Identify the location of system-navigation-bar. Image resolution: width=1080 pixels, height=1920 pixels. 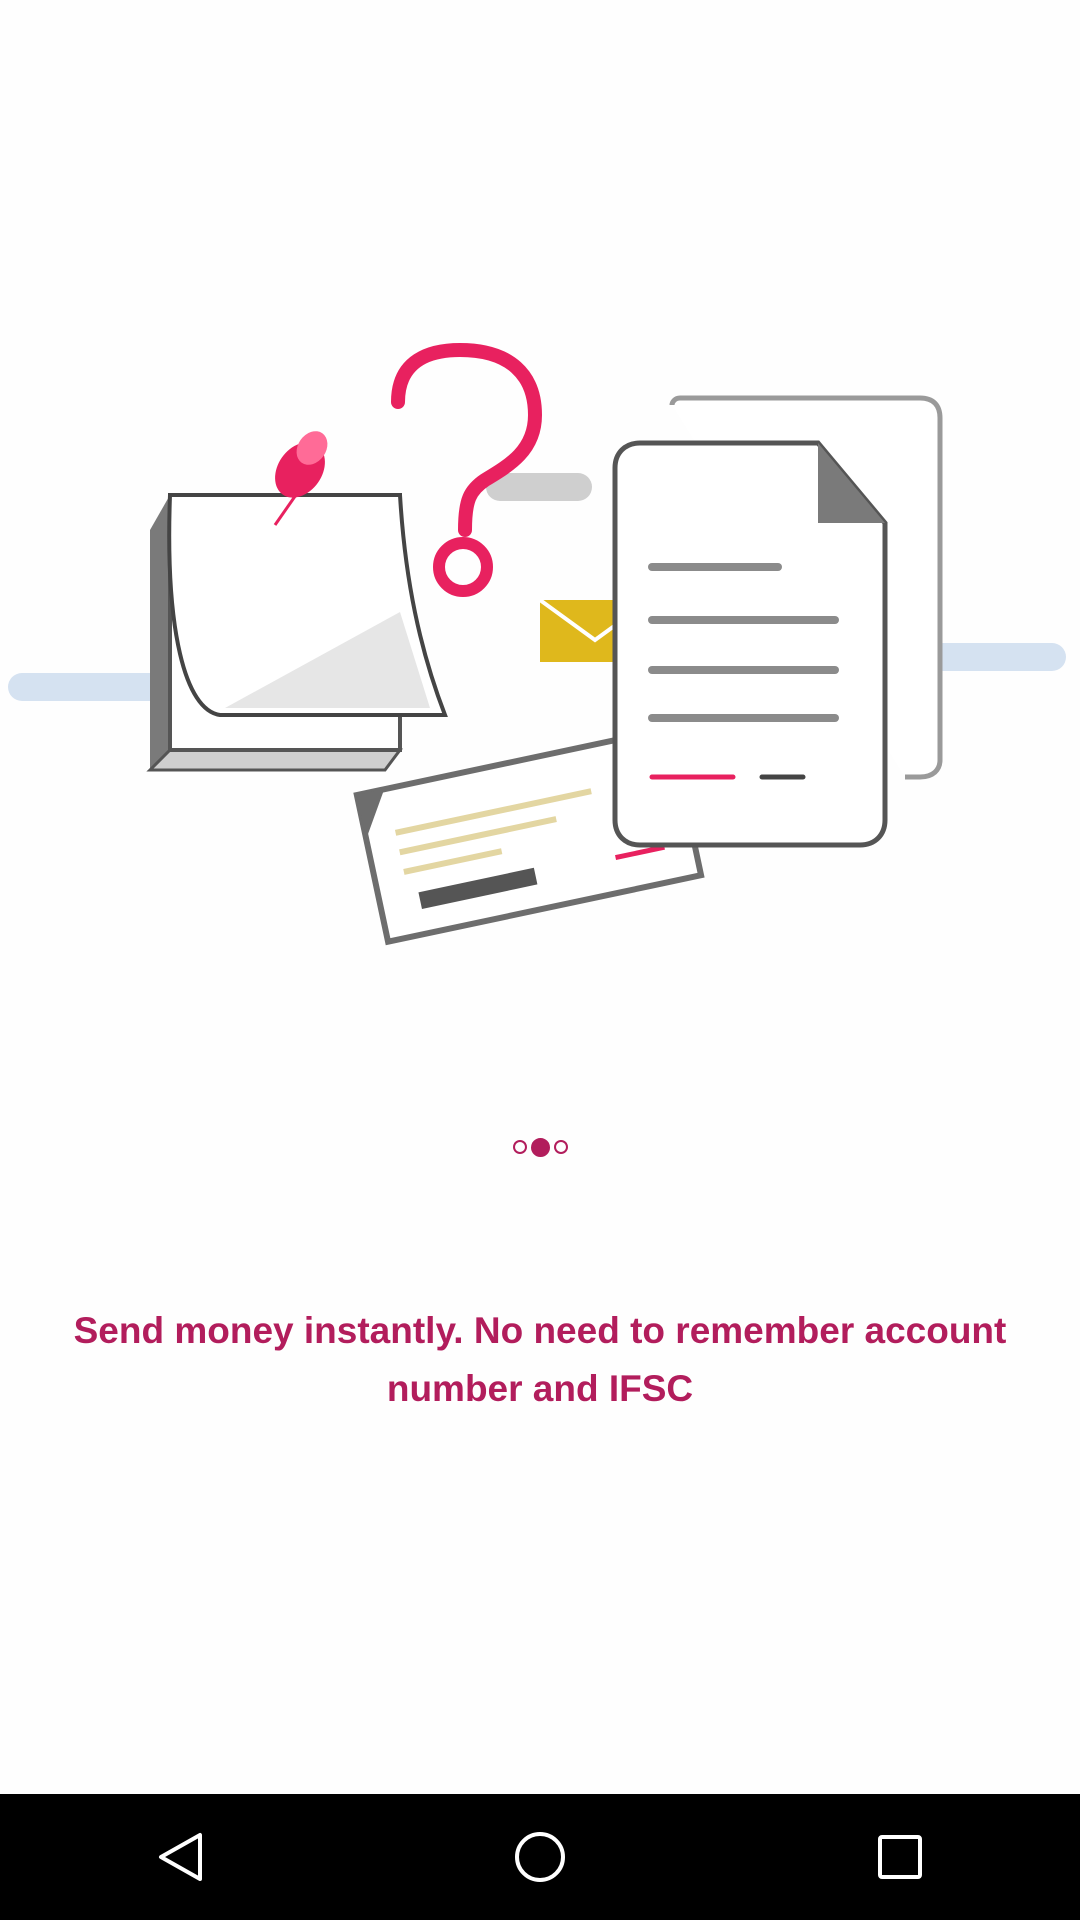
(540, 1857).